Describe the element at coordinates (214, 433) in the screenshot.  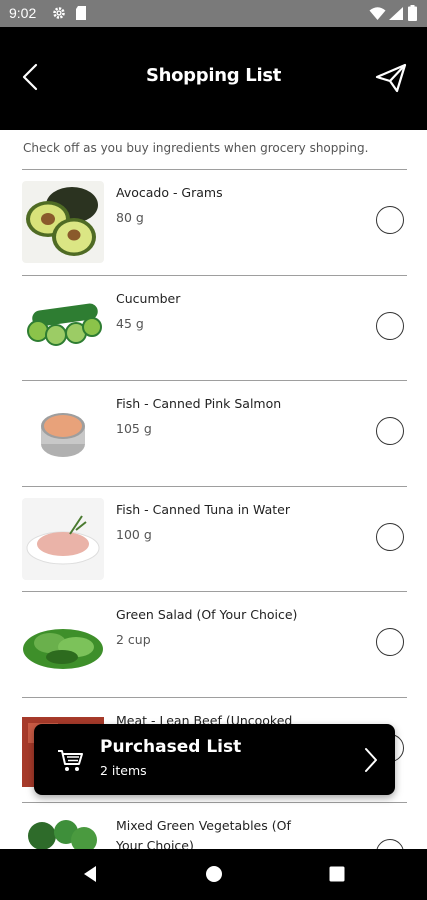
I see `list-item: Fish - Canned Pink Salmon 105 g` at that location.